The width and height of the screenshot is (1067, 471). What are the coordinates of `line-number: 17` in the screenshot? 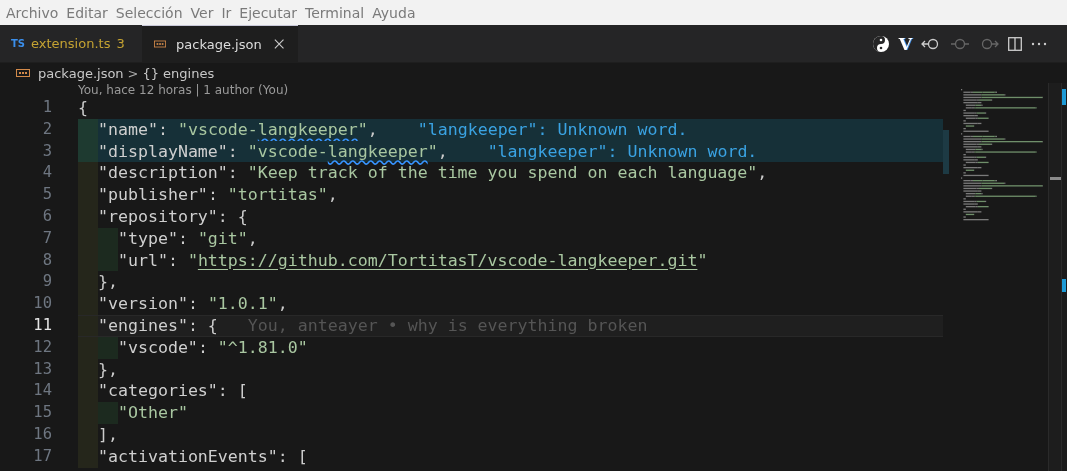 It's located at (42, 456).